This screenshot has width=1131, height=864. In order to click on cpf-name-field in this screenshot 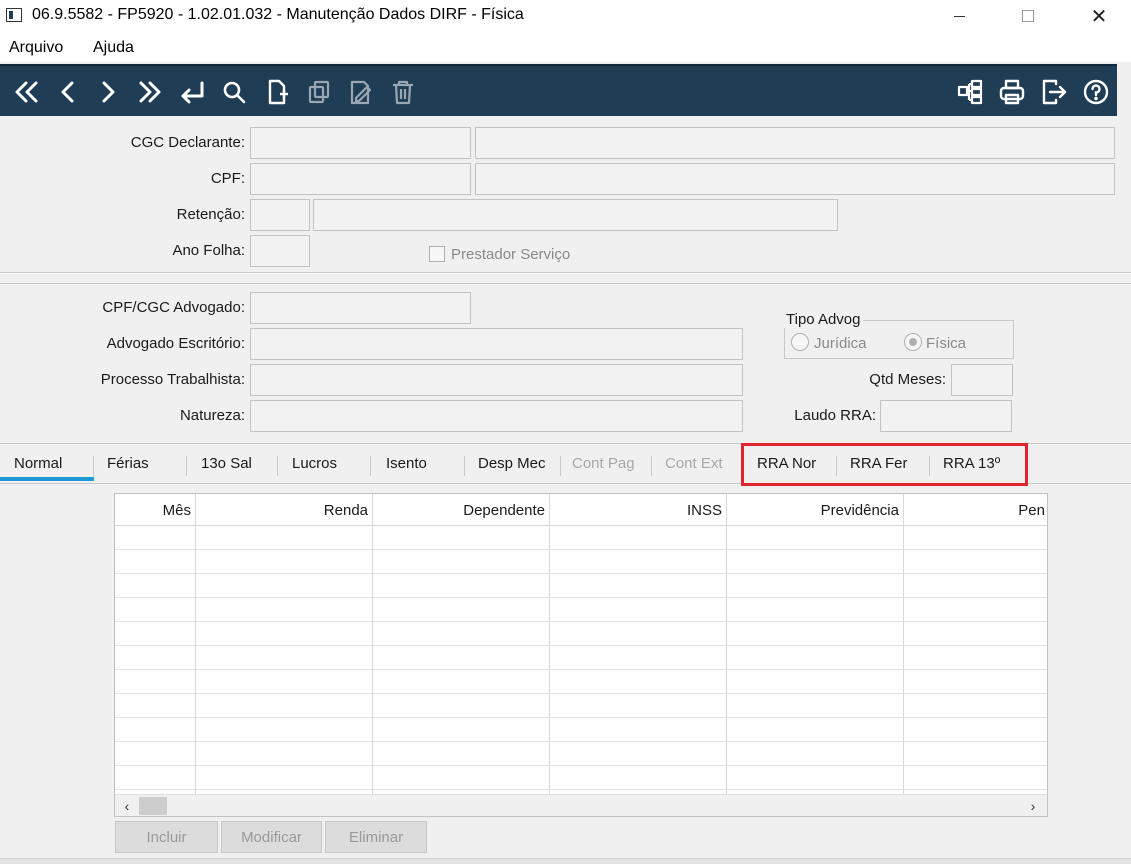, I will do `click(795, 179)`.